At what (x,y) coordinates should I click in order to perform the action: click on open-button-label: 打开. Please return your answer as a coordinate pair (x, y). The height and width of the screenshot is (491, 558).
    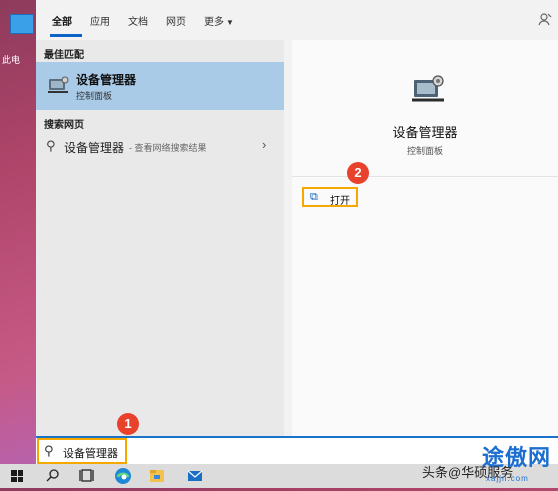
    Looking at the image, I should click on (340, 201).